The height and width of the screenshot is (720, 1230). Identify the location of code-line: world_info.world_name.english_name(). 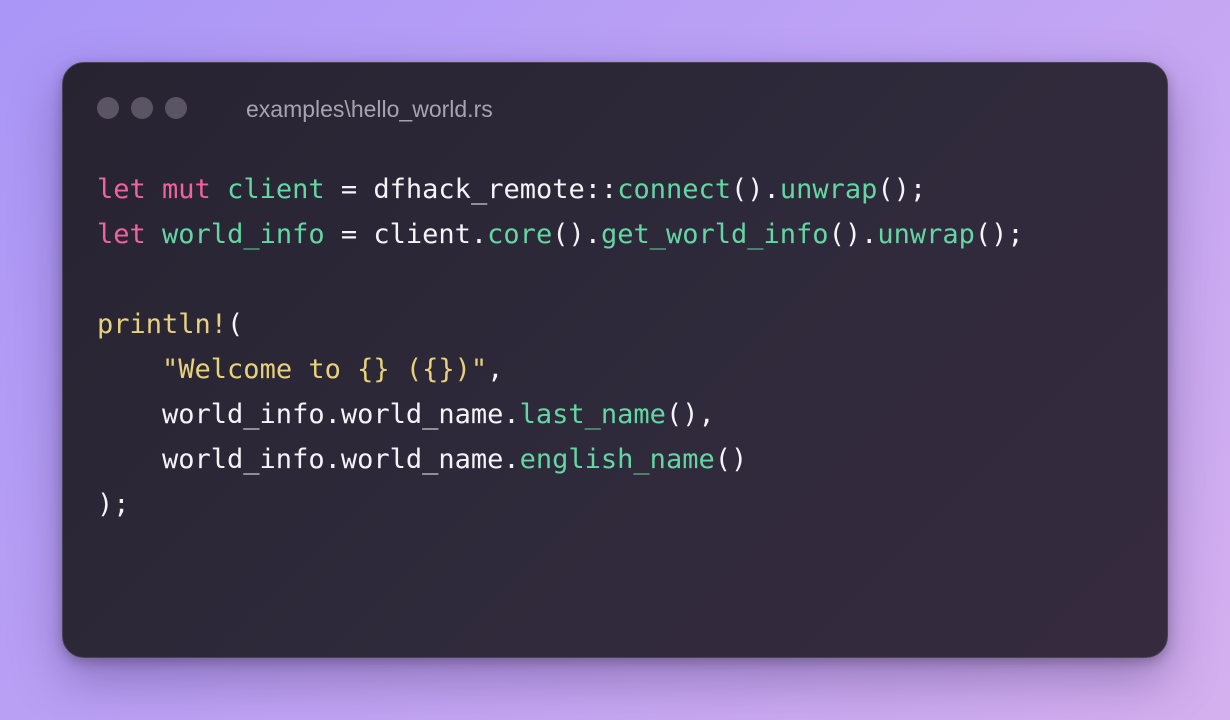
(560, 459).